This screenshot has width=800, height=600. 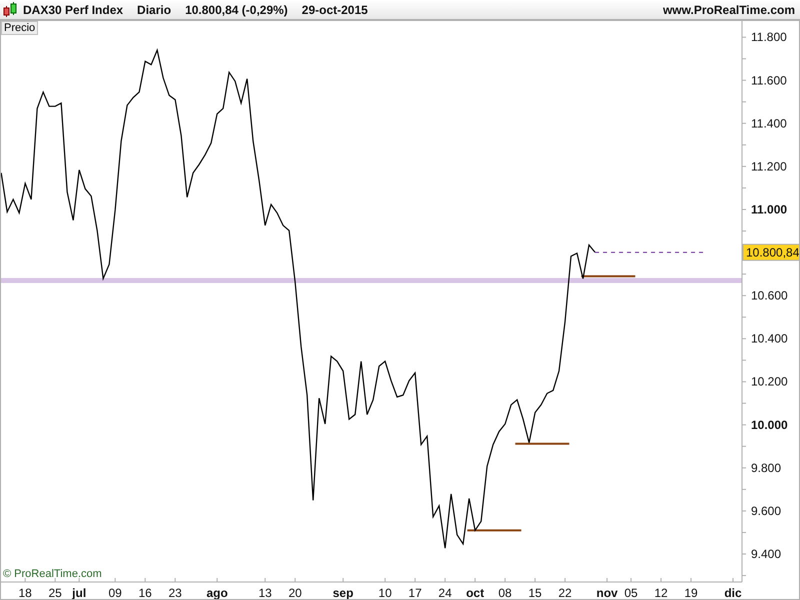 What do you see at coordinates (565, 593) in the screenshot?
I see `x-axis-label: 22` at bounding box center [565, 593].